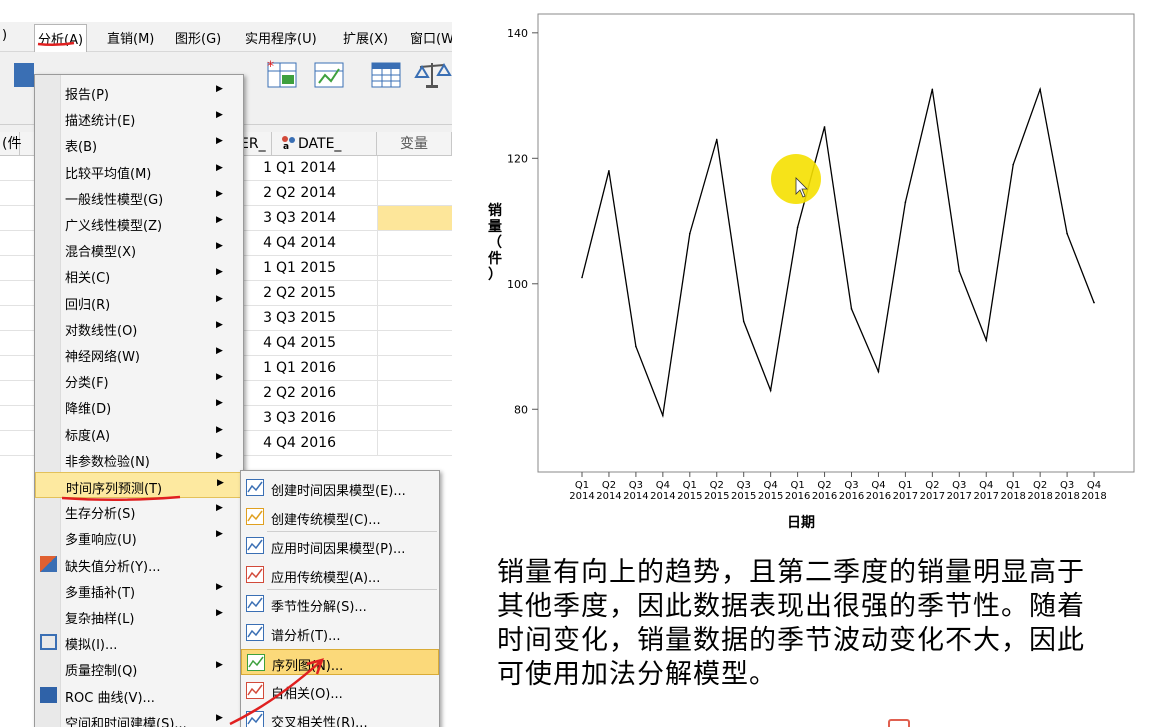 The image size is (1159, 727). I want to click on menu-extensions: 扩展(X), so click(365, 37).